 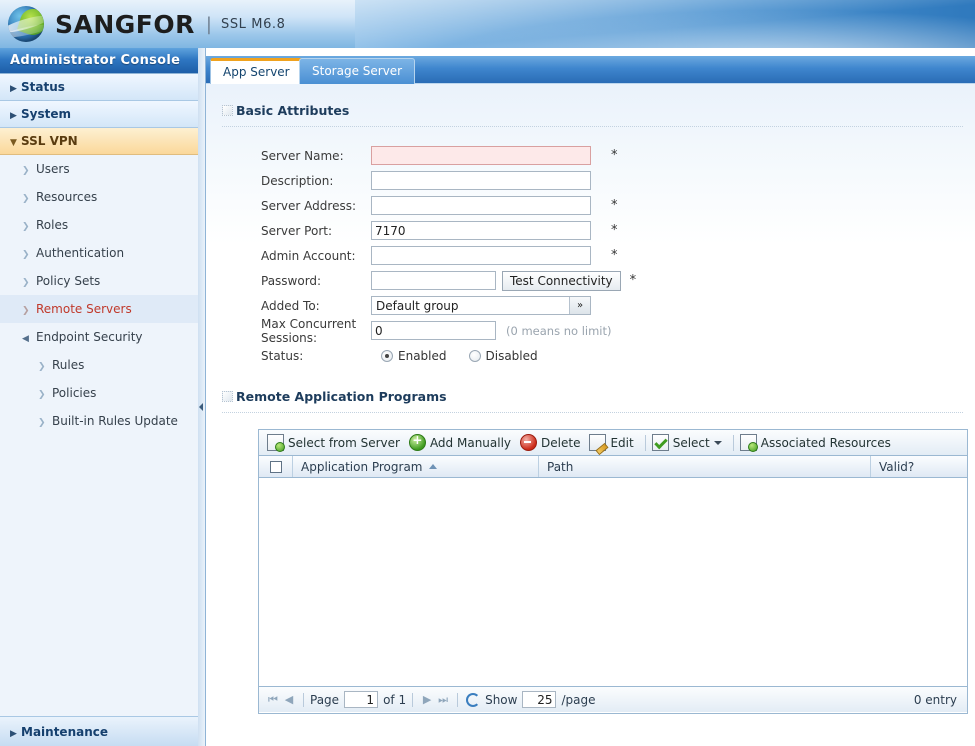 I want to click on delete-button: Delete, so click(x=552, y=443).